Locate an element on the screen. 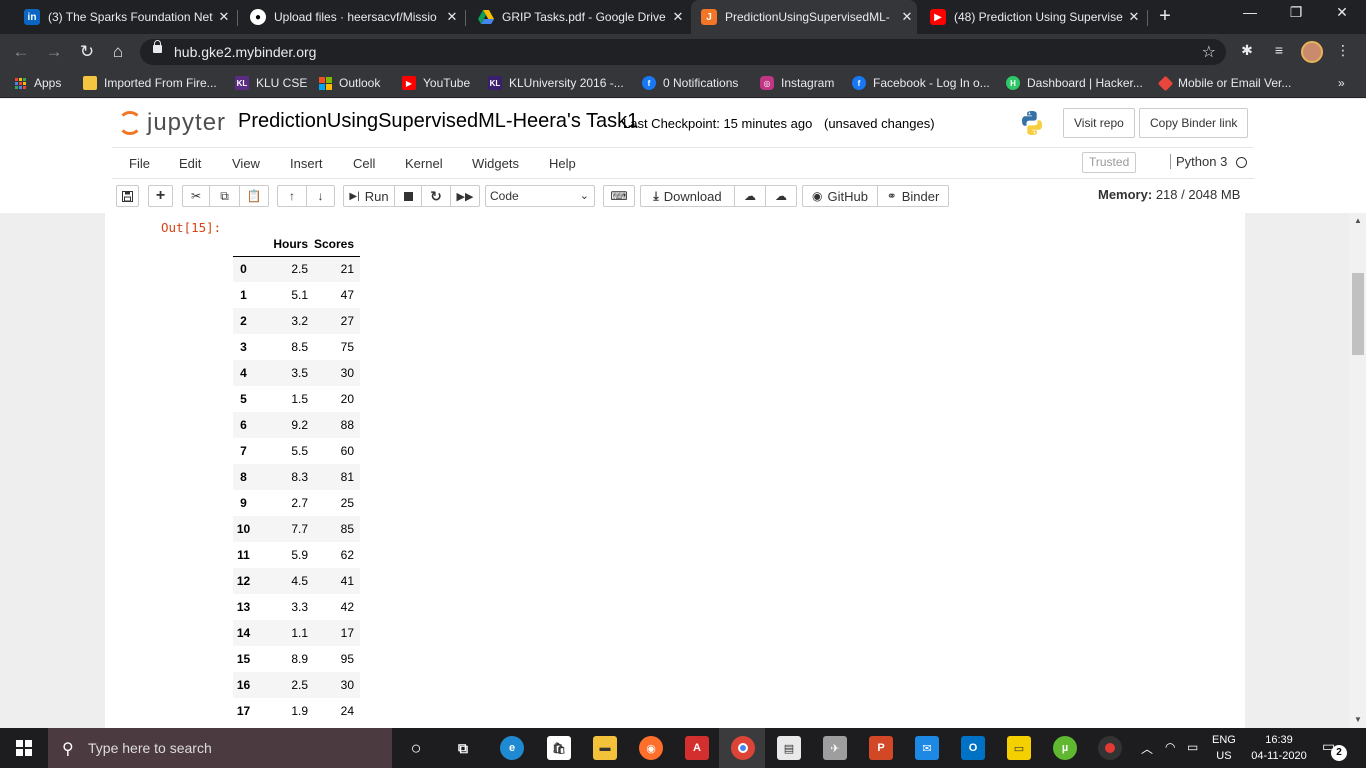 The height and width of the screenshot is (768, 1366). binder-button: ⚭ Binder is located at coordinates (913, 196).